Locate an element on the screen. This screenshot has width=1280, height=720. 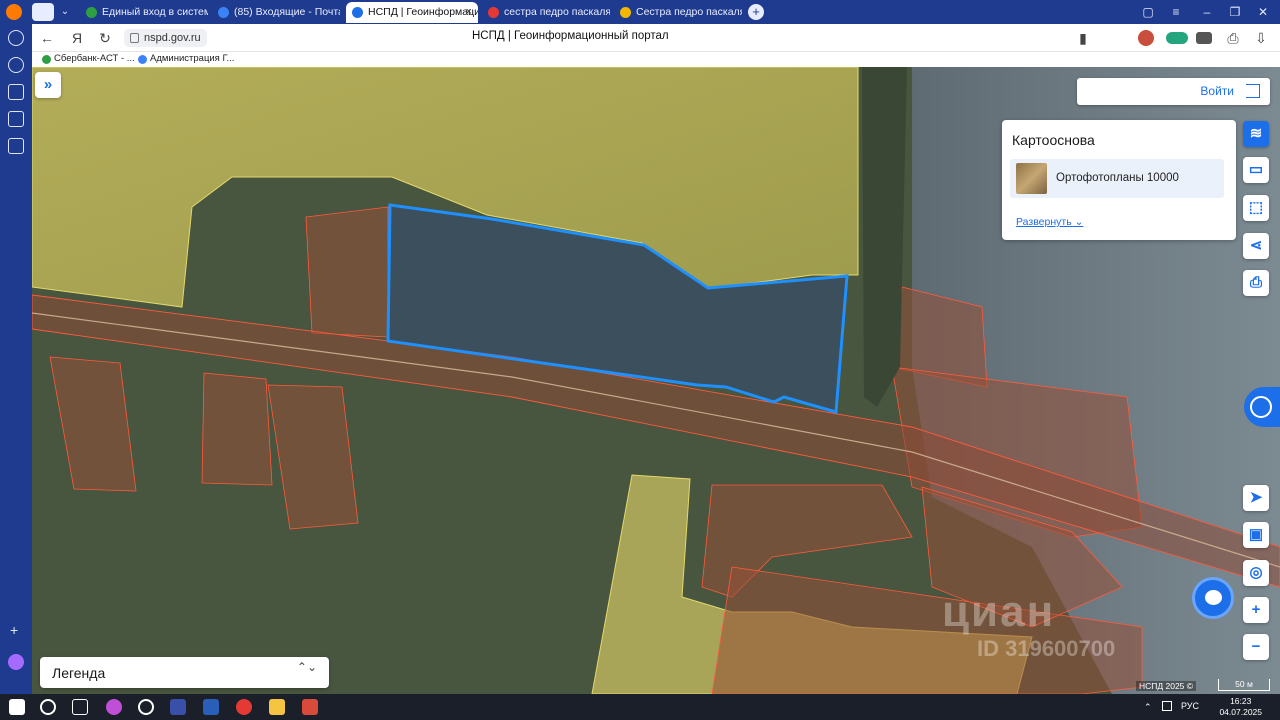
tab-list-chevron-icon: ⌄ is located at coordinates (65, 12).